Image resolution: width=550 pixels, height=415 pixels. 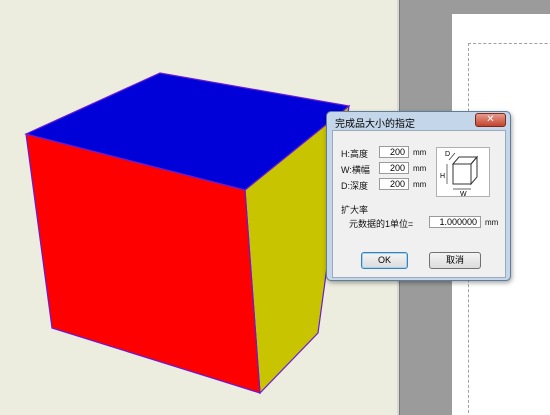 I want to click on scale-input: 1.000000, so click(x=455, y=222).